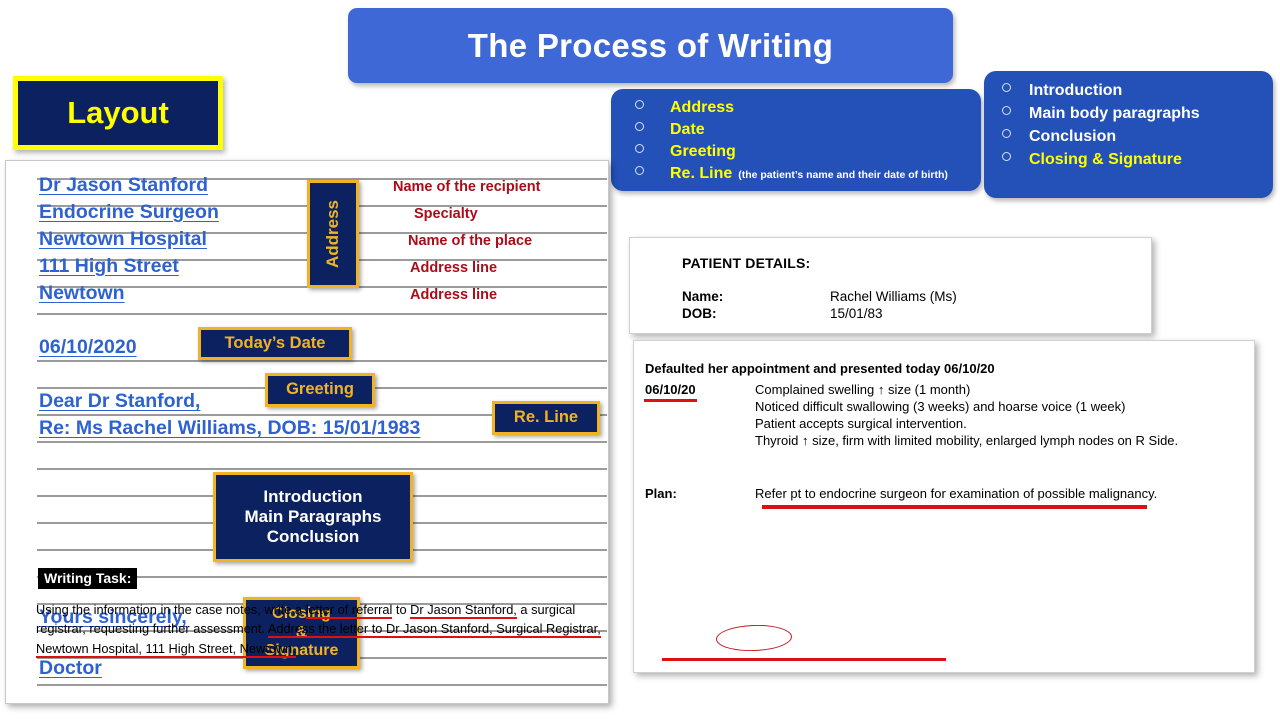 This screenshot has width=1280, height=720. What do you see at coordinates (1073, 136) in the screenshot?
I see `list-item-label: Conclusion` at bounding box center [1073, 136].